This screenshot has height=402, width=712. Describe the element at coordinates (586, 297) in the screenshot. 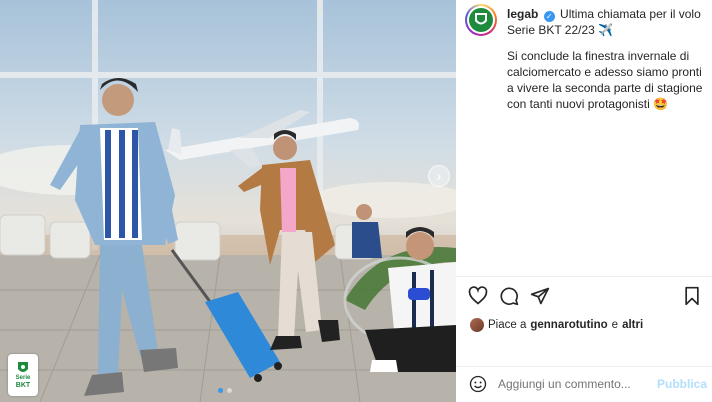

I see `post-actions-bar` at that location.